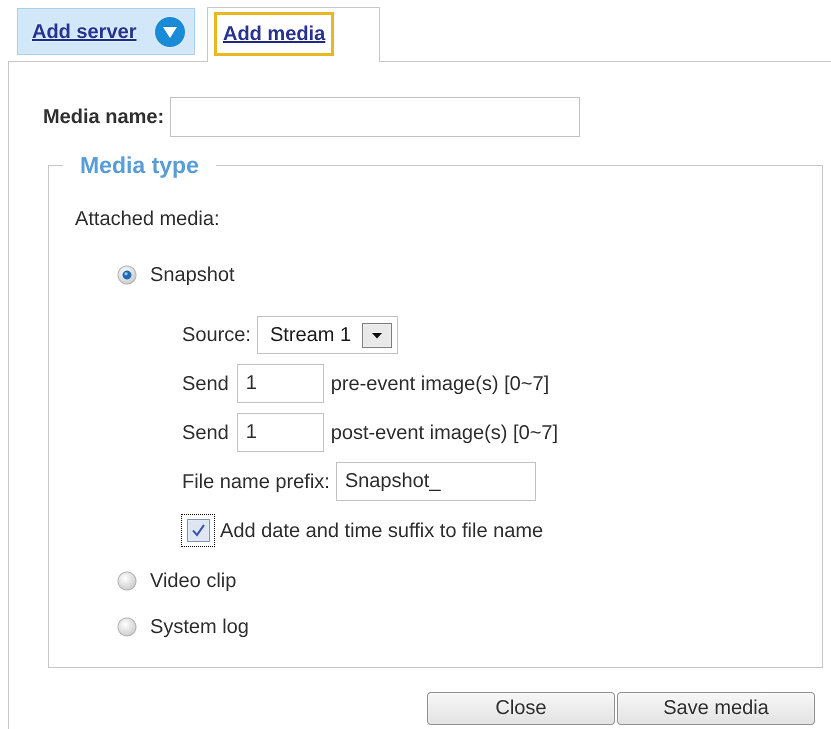 This screenshot has height=729, width=831. Describe the element at coordinates (375, 117) in the screenshot. I see `media-name-input` at that location.